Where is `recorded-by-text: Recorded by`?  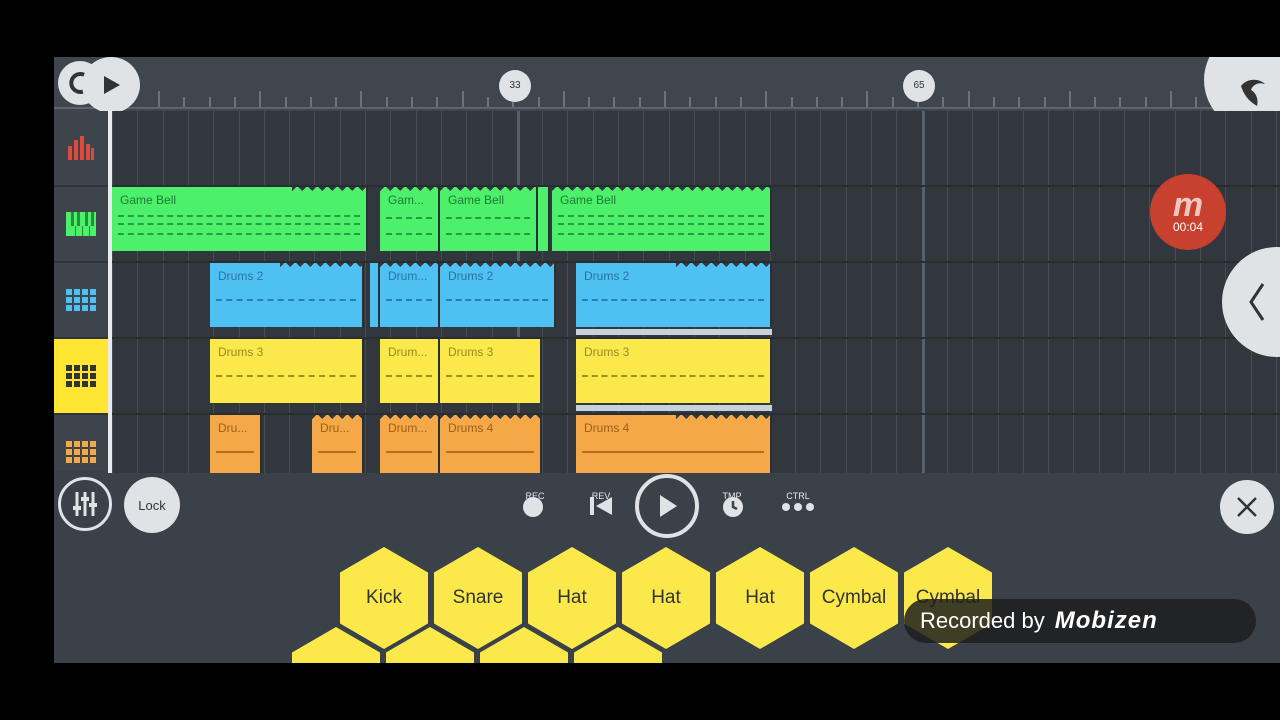 recorded-by-text: Recorded by is located at coordinates (982, 620).